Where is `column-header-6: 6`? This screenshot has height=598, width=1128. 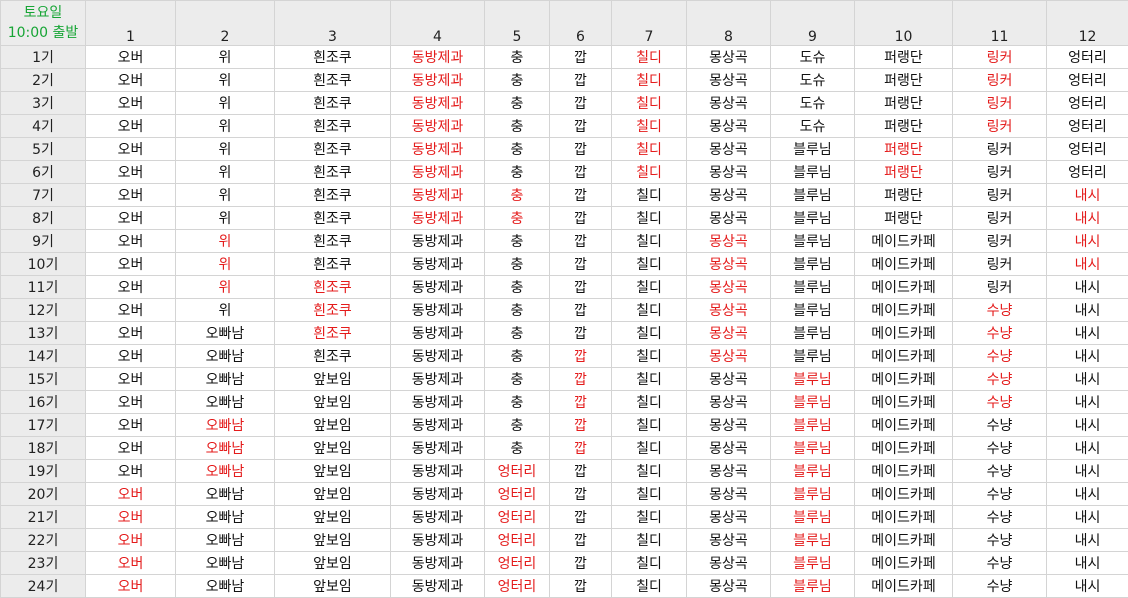 column-header-6: 6 is located at coordinates (580, 23).